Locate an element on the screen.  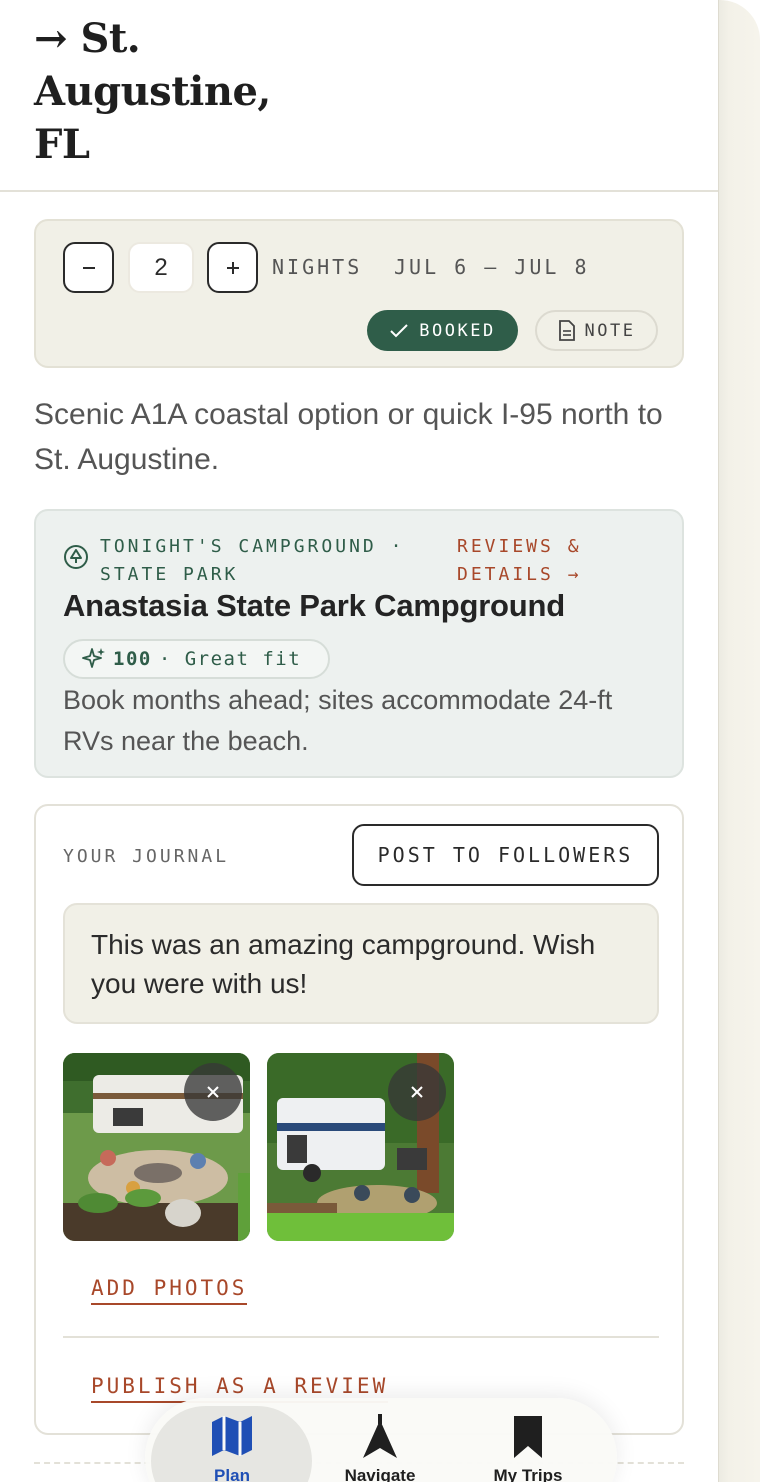
date-range: JUL 6 – JUL 8 is located at coordinates (492, 267).